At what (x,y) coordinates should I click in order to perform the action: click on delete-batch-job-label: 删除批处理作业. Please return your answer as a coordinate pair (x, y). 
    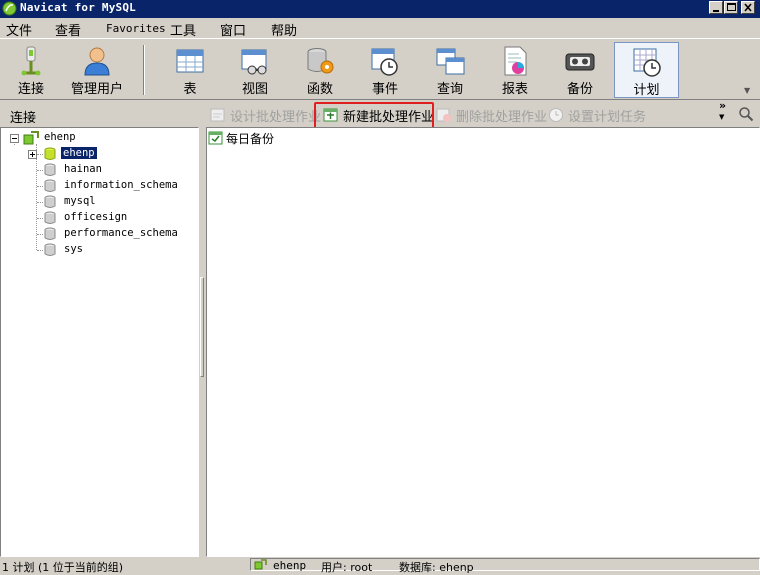
    Looking at the image, I should click on (502, 117).